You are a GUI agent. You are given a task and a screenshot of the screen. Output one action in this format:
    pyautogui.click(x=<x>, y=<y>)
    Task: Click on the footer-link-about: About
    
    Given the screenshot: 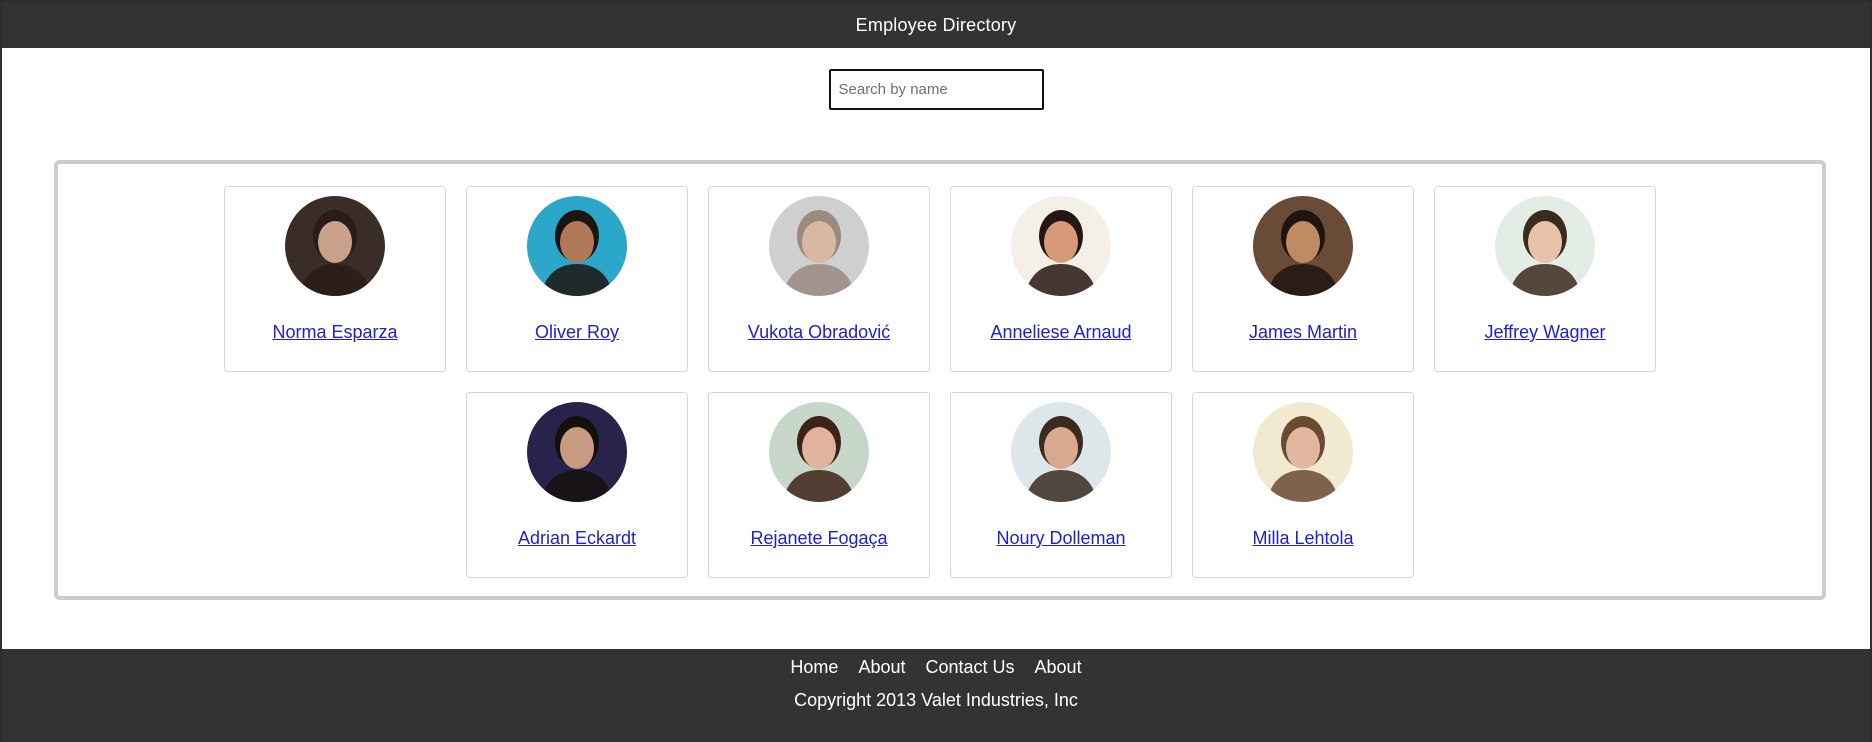 What is the action you would take?
    pyautogui.click(x=881, y=667)
    